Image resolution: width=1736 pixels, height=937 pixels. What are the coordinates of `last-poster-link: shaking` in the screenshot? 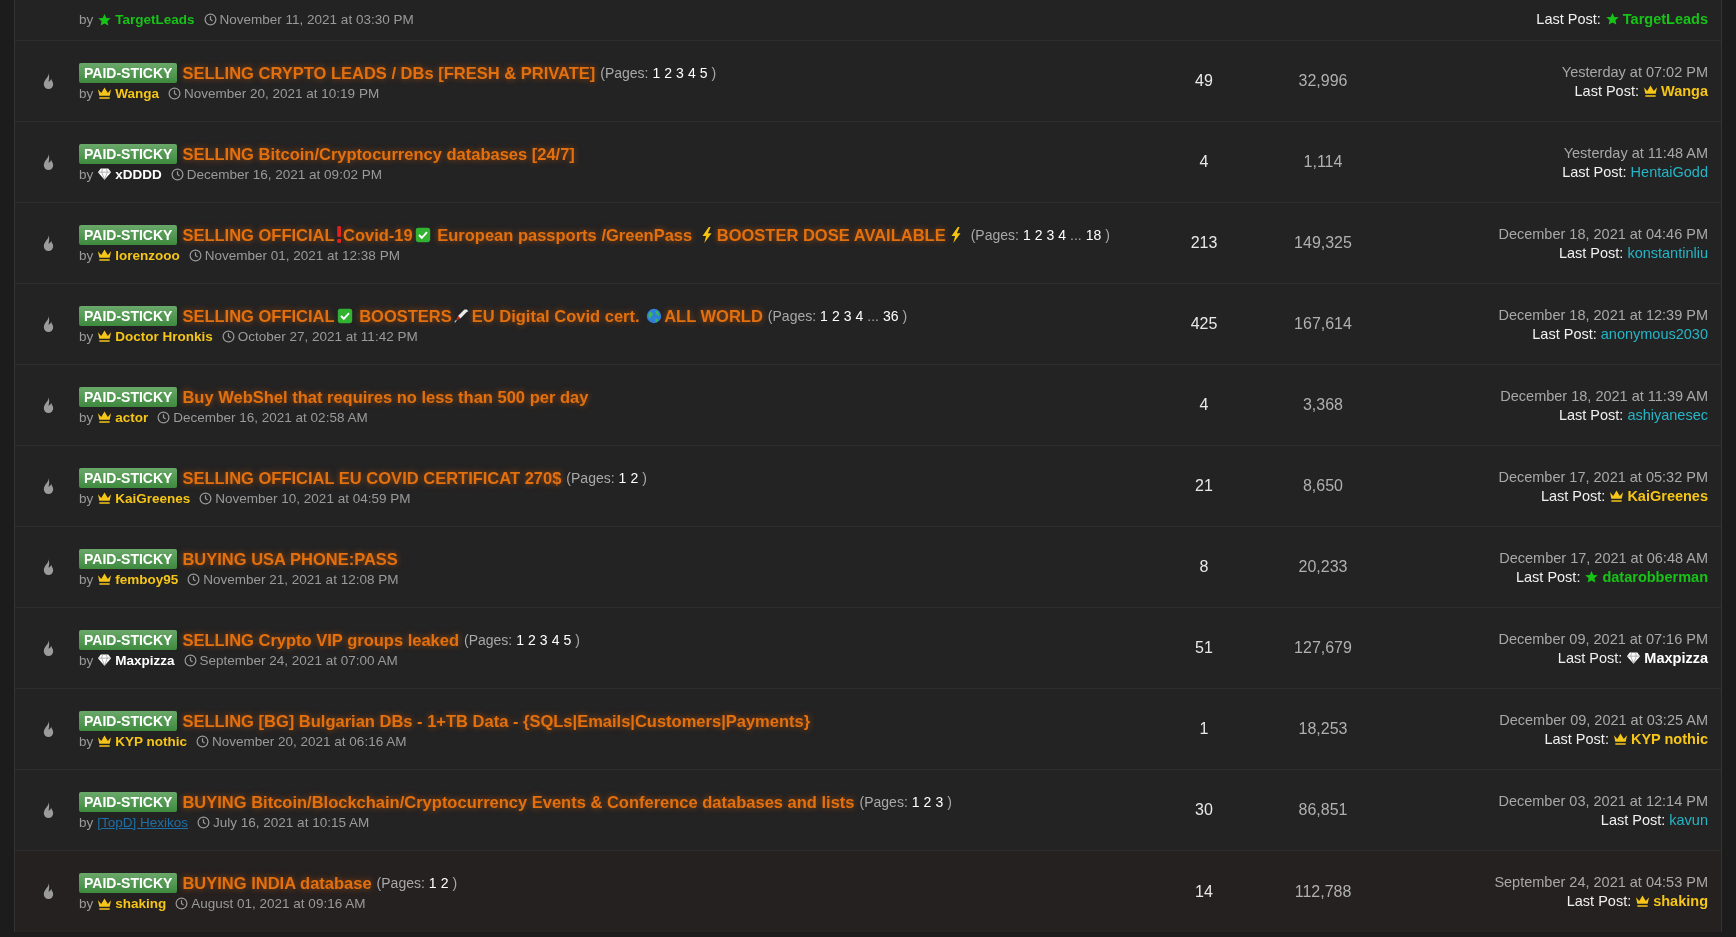 It's located at (1671, 901).